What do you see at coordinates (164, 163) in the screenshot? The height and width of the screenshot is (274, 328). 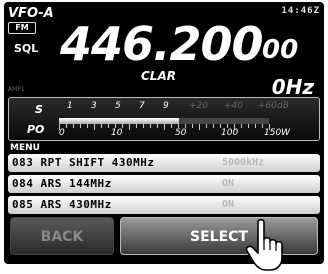 I see `menu-item: 083 RPT SHIFT 430MHz 5000kHz` at bounding box center [164, 163].